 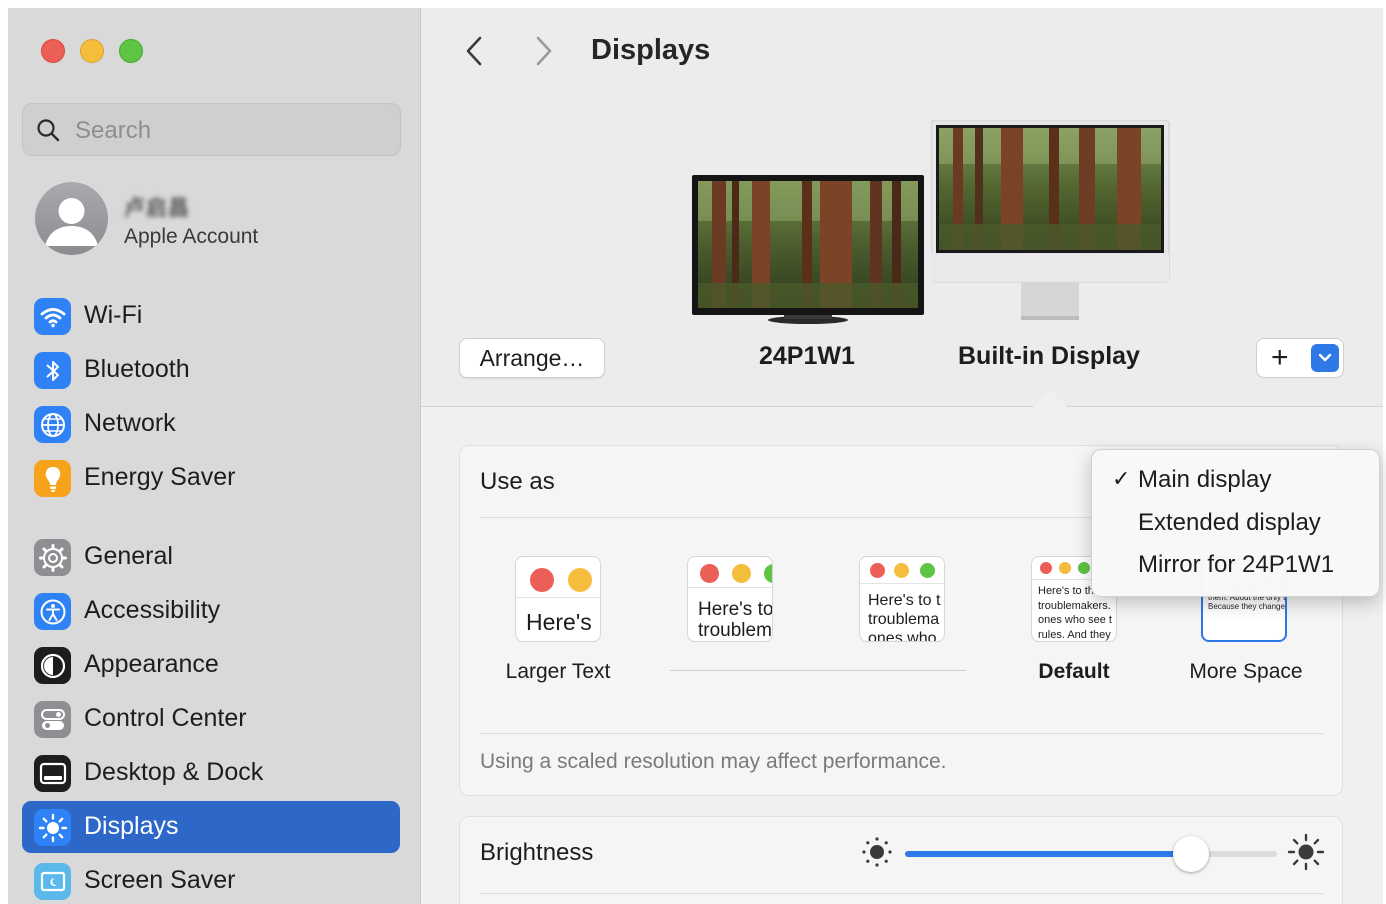 I want to click on brightness-card: Brightness, so click(x=901, y=860).